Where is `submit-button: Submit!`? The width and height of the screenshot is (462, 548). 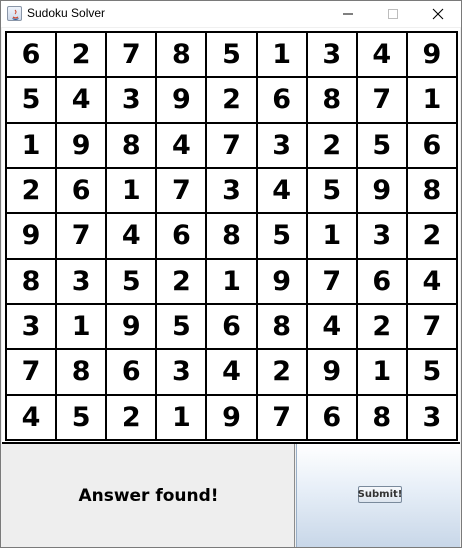
submit-button: Submit! is located at coordinates (380, 494).